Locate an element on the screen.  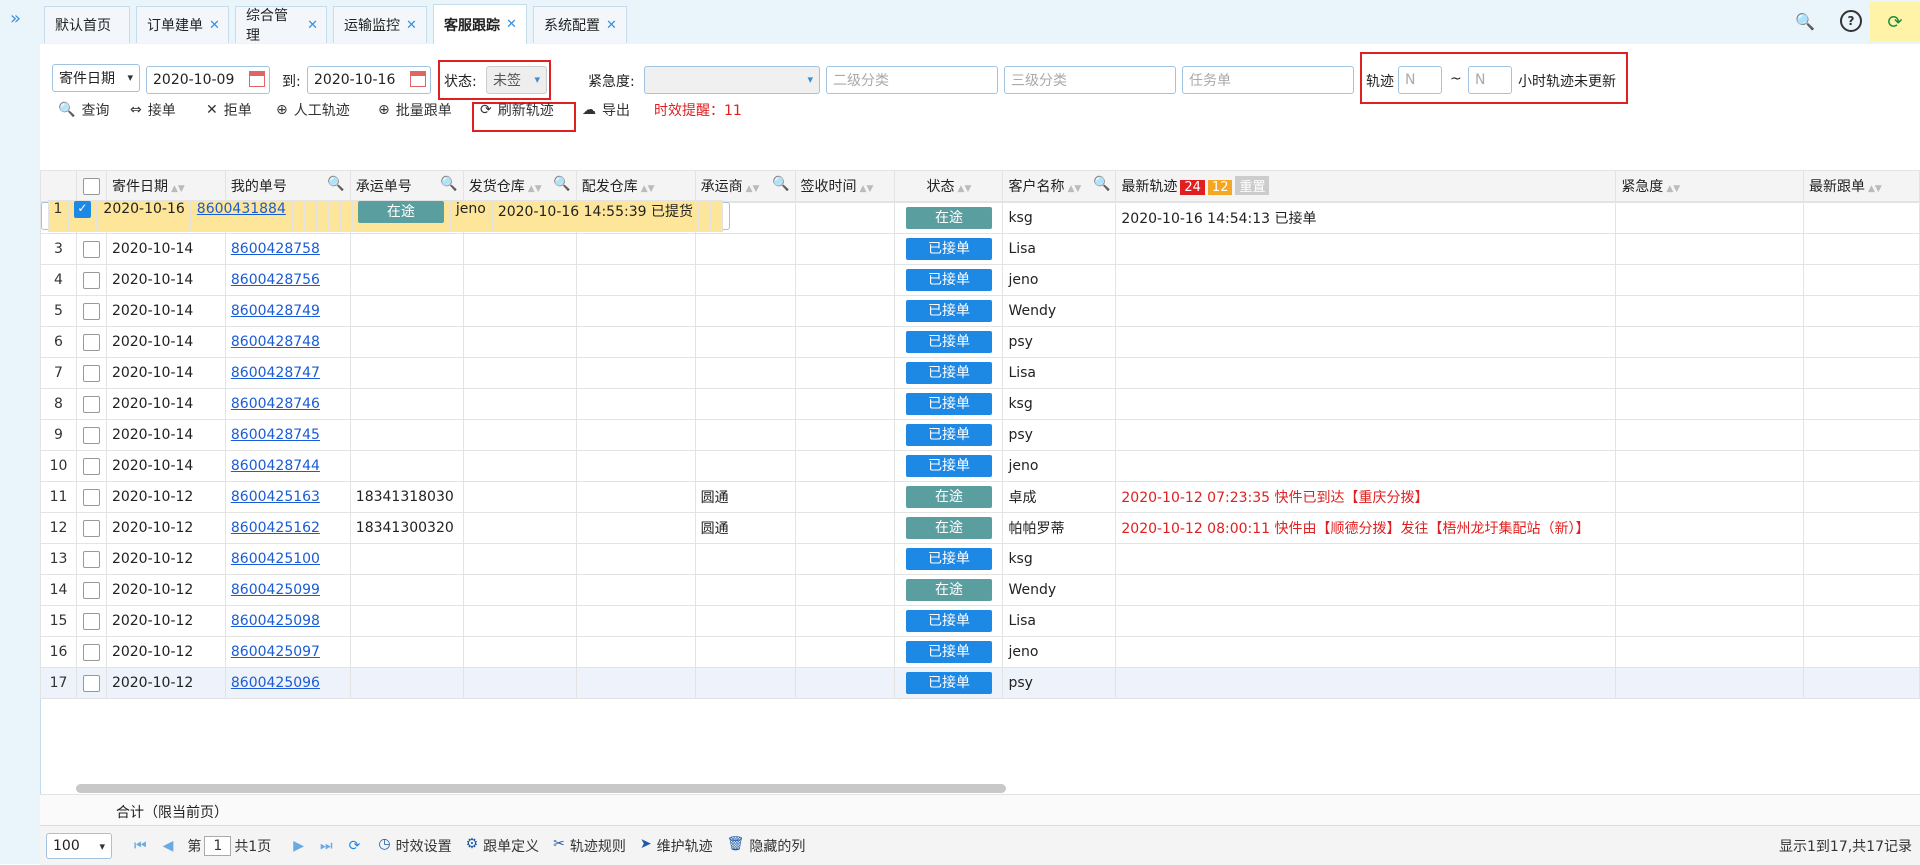
order-number-link: 8600428758 is located at coordinates (275, 249).